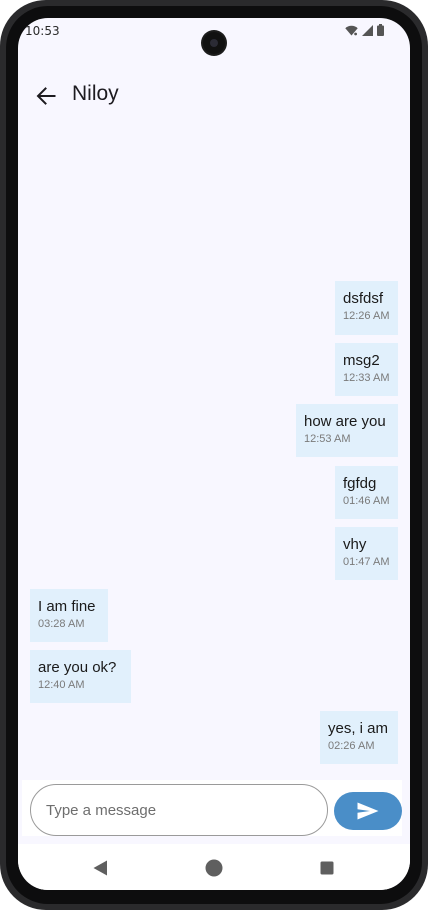 The image size is (428, 910). I want to click on message-text: yes, i am, so click(358, 728).